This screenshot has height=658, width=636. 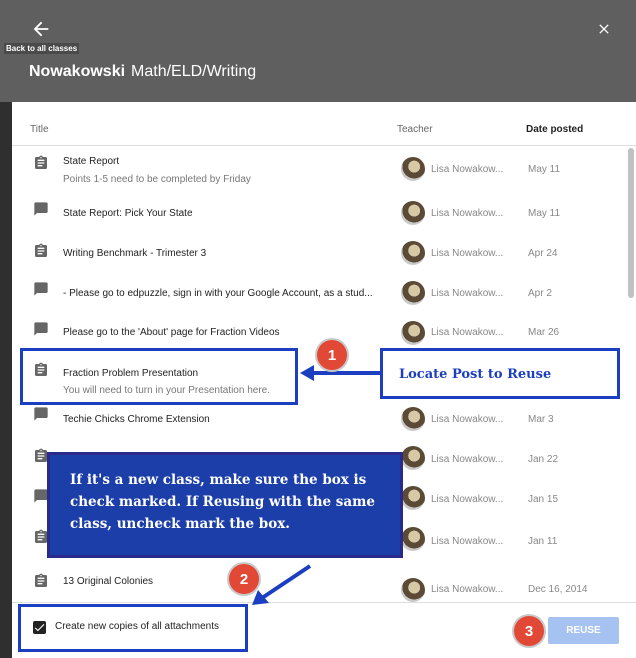 What do you see at coordinates (244, 579) in the screenshot?
I see `step-badge-2: 2` at bounding box center [244, 579].